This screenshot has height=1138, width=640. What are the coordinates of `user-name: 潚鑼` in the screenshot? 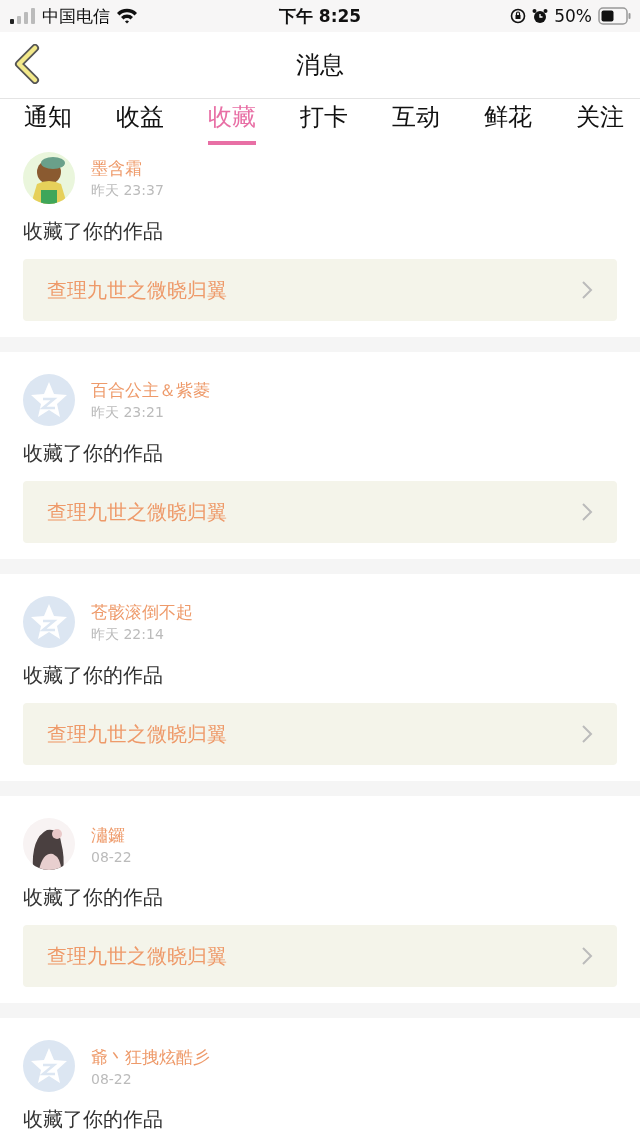 It's located at (111, 835).